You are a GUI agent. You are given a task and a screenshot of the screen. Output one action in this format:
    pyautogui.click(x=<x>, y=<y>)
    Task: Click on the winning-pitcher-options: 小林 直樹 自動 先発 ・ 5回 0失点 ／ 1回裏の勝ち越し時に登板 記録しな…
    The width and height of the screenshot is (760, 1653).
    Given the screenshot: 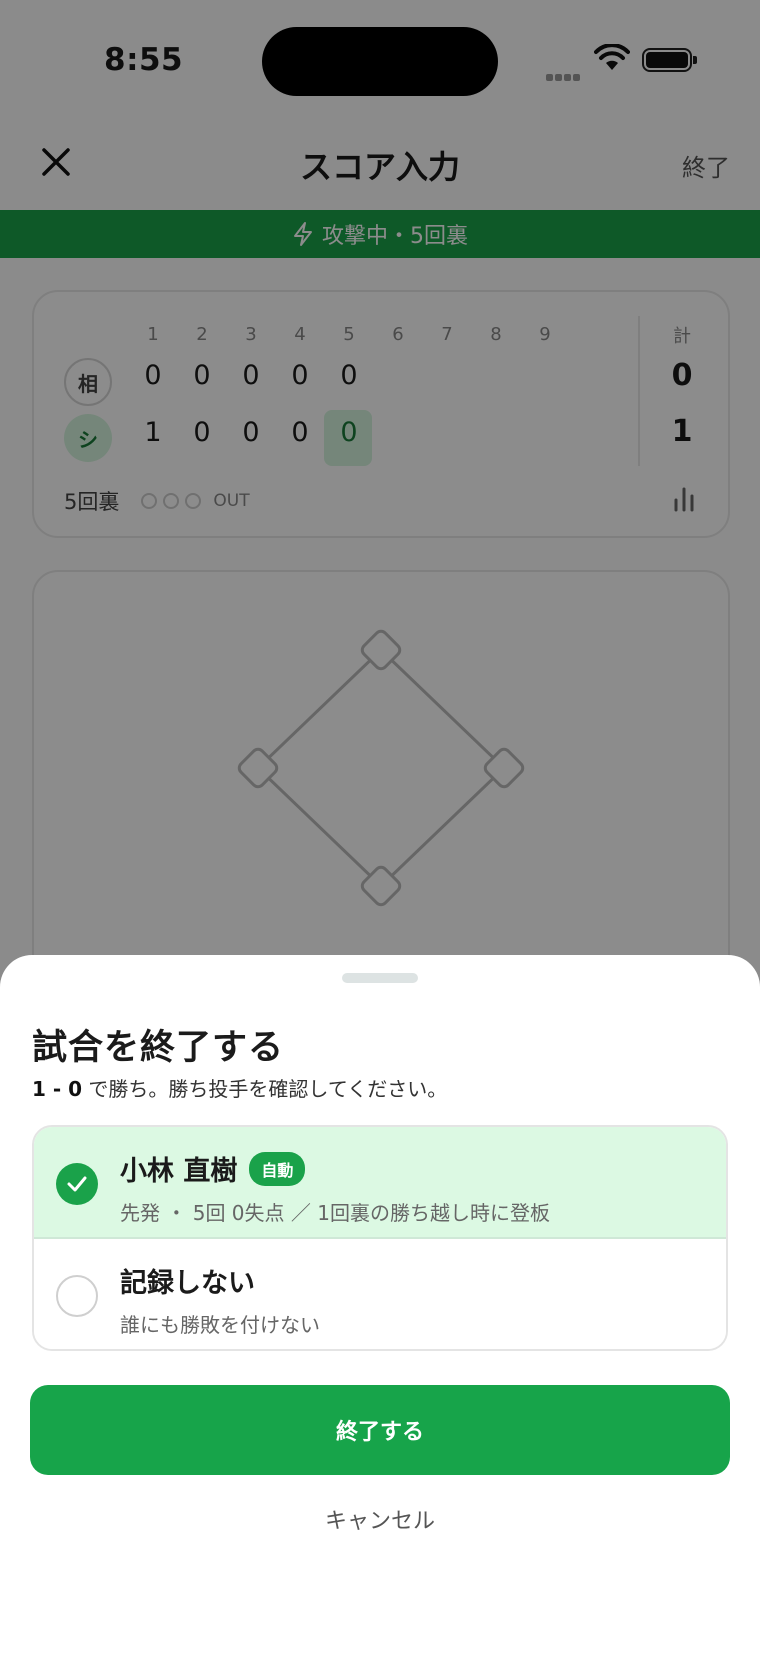 What is the action you would take?
    pyautogui.click(x=380, y=1238)
    